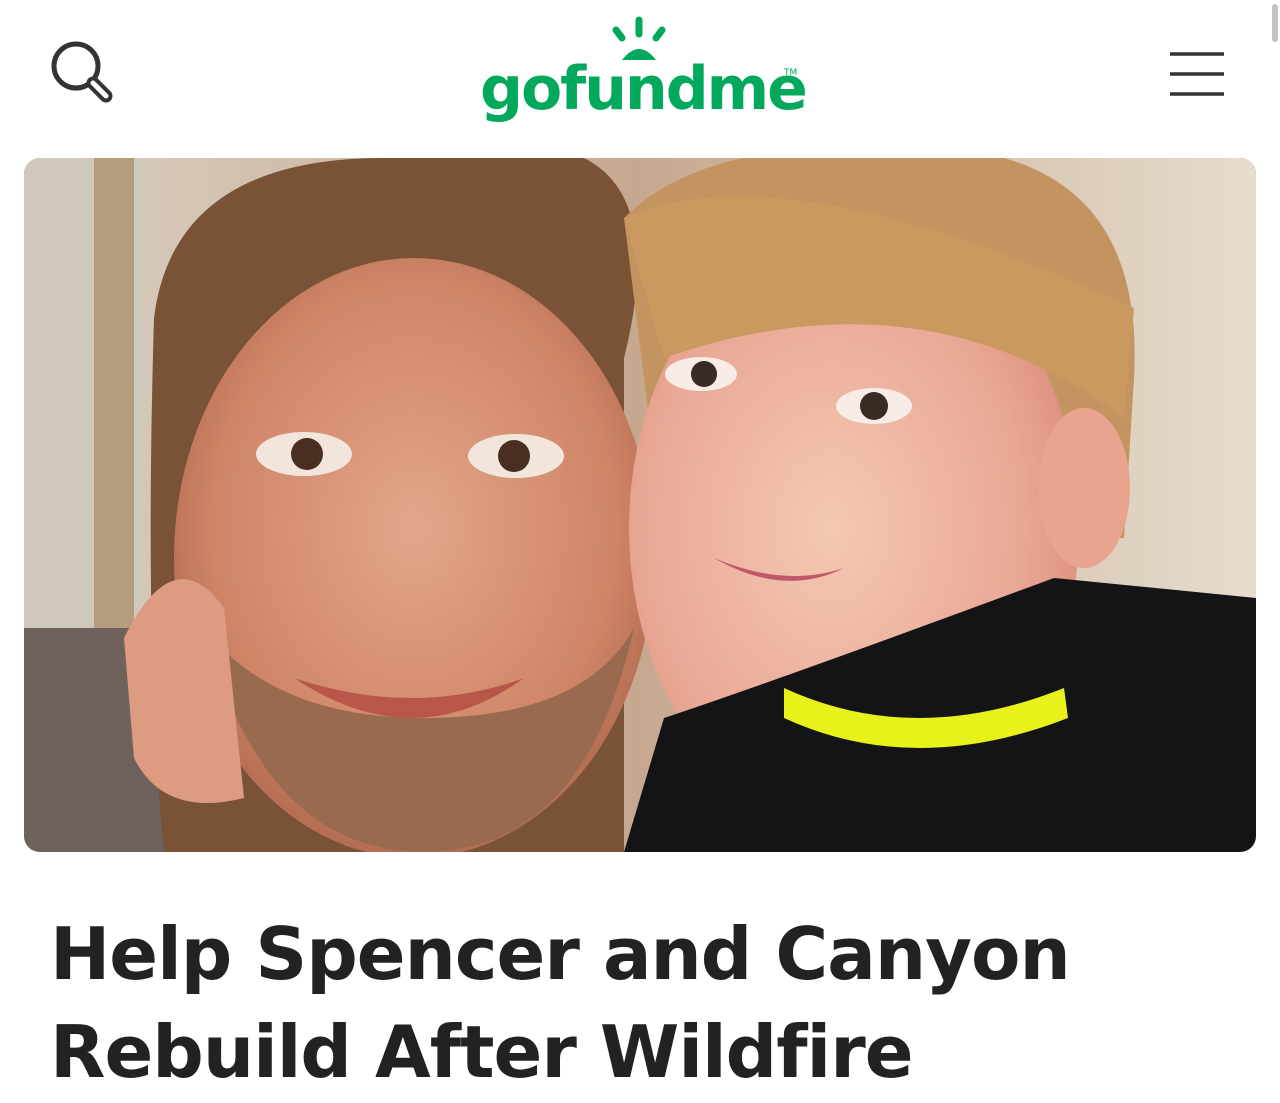 The image size is (1280, 1103). I want to click on menu-button, so click(1197, 74).